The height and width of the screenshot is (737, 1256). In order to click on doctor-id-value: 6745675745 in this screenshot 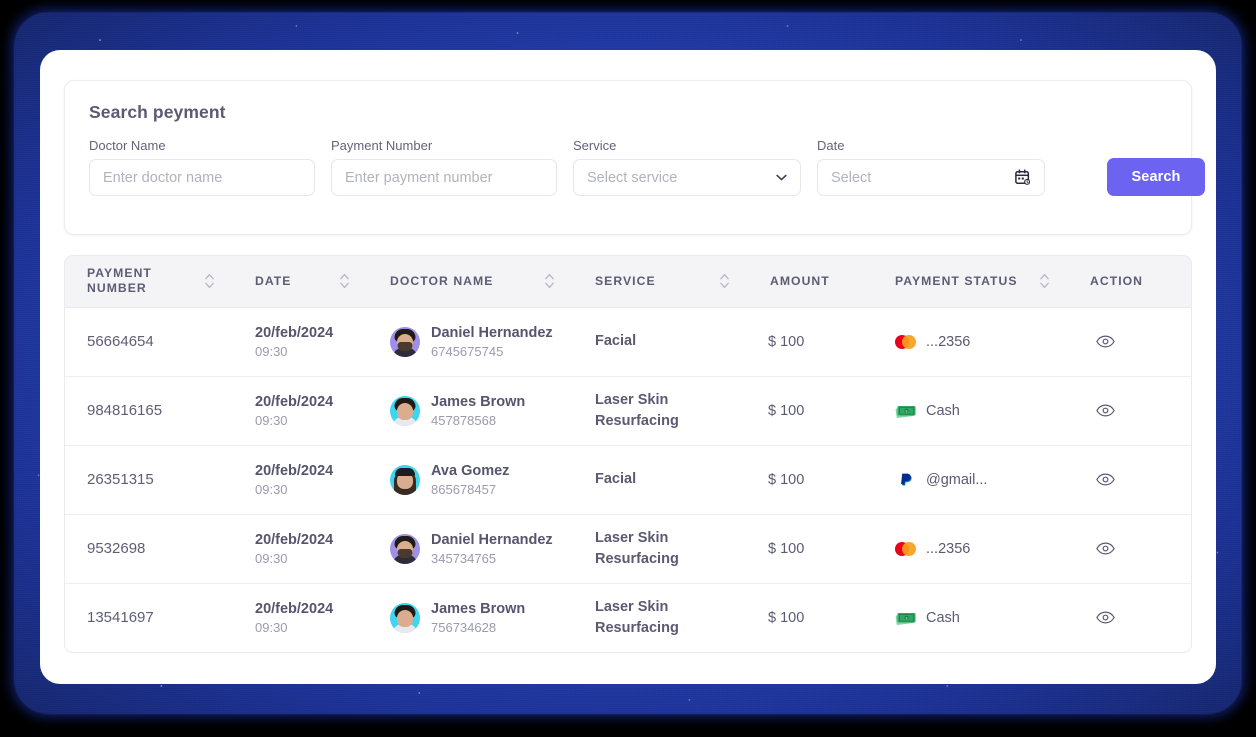, I will do `click(467, 351)`.